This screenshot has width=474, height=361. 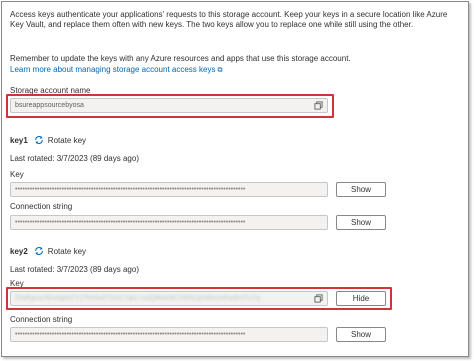 I want to click on external-link-icon: ⧉, so click(x=220, y=70).